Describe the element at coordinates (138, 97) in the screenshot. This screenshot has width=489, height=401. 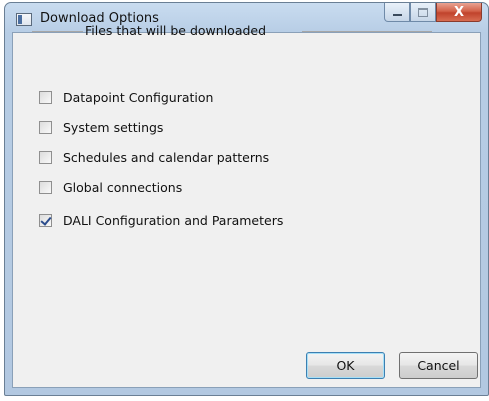
I see `option-label: Datapoint Configuration` at that location.